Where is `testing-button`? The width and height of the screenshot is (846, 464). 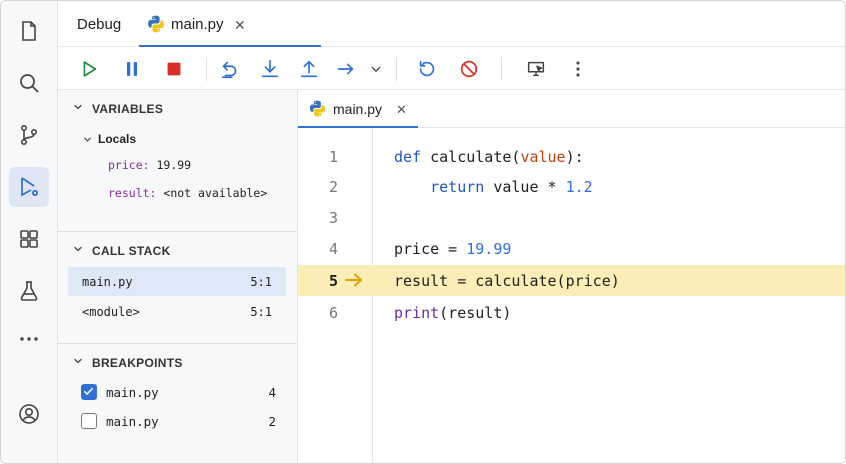 testing-button is located at coordinates (29, 291).